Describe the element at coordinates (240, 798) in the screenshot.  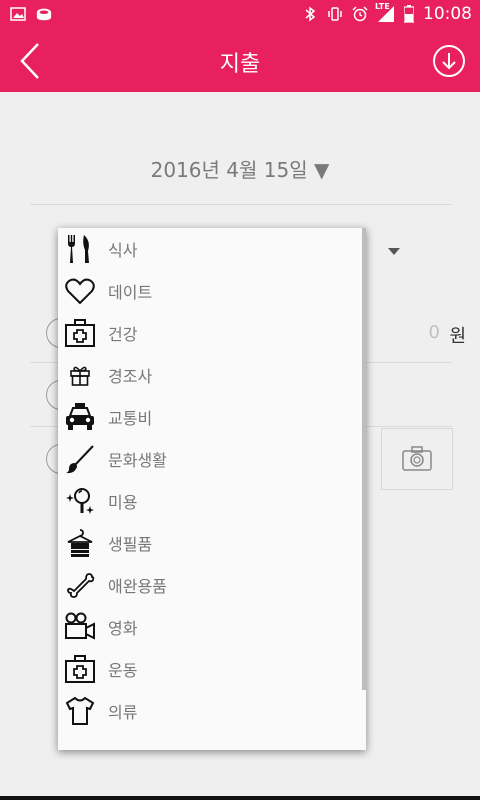
I see `nav-bar-edge` at that location.